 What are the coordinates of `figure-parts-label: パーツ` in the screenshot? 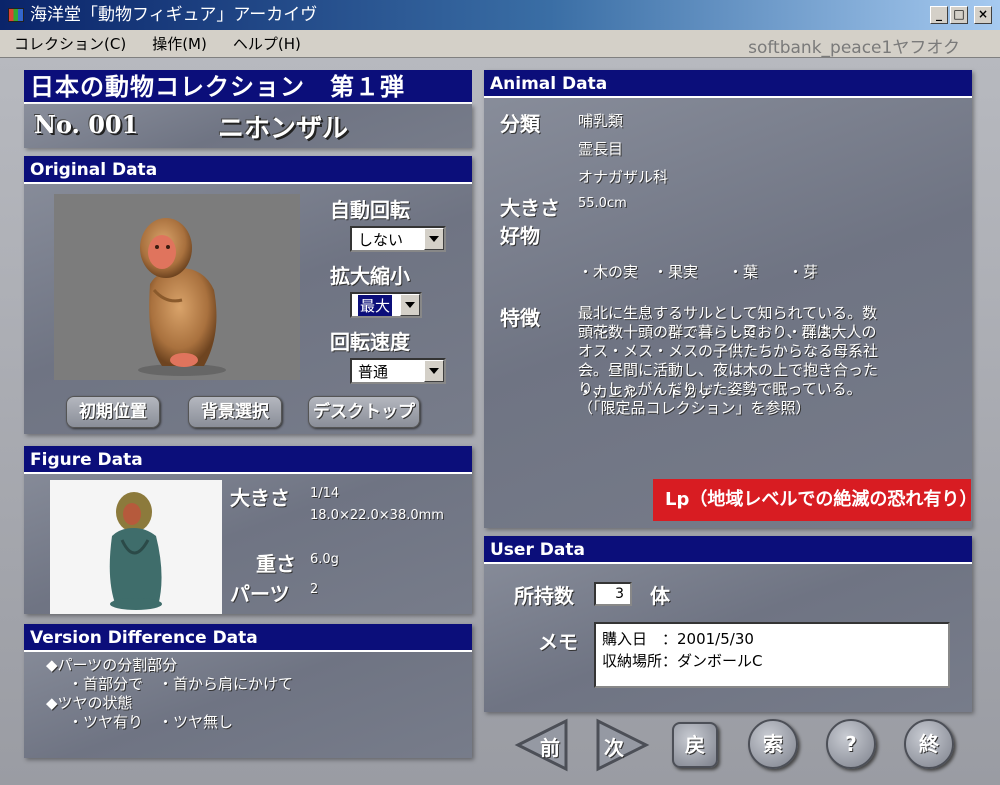 It's located at (260, 594).